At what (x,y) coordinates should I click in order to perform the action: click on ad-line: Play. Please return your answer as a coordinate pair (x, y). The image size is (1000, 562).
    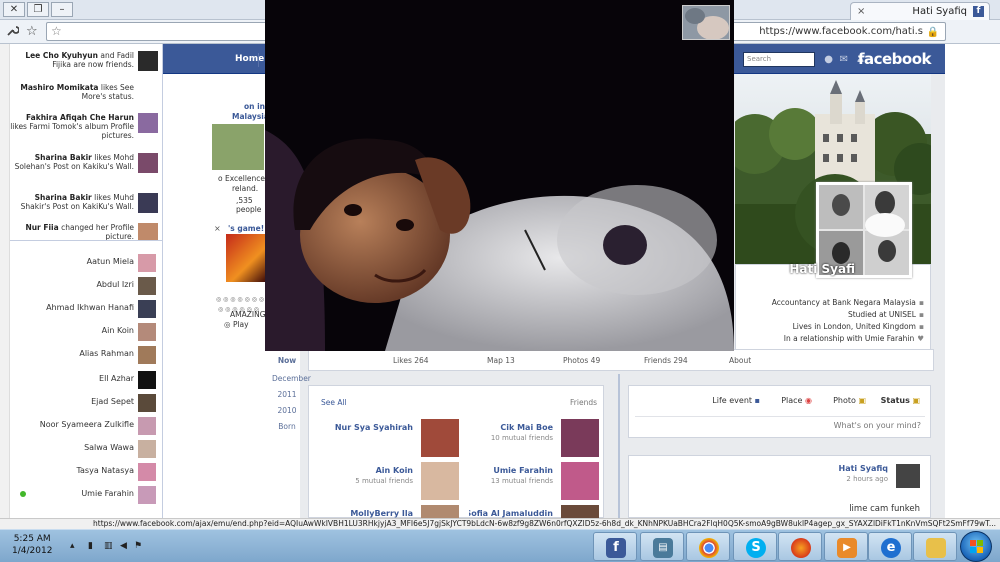
    Looking at the image, I should click on (240, 324).